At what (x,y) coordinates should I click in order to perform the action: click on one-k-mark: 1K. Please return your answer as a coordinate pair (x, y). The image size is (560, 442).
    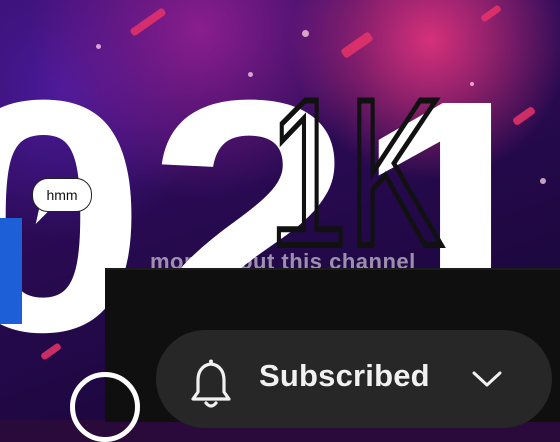
    Looking at the image, I should click on (357, 160).